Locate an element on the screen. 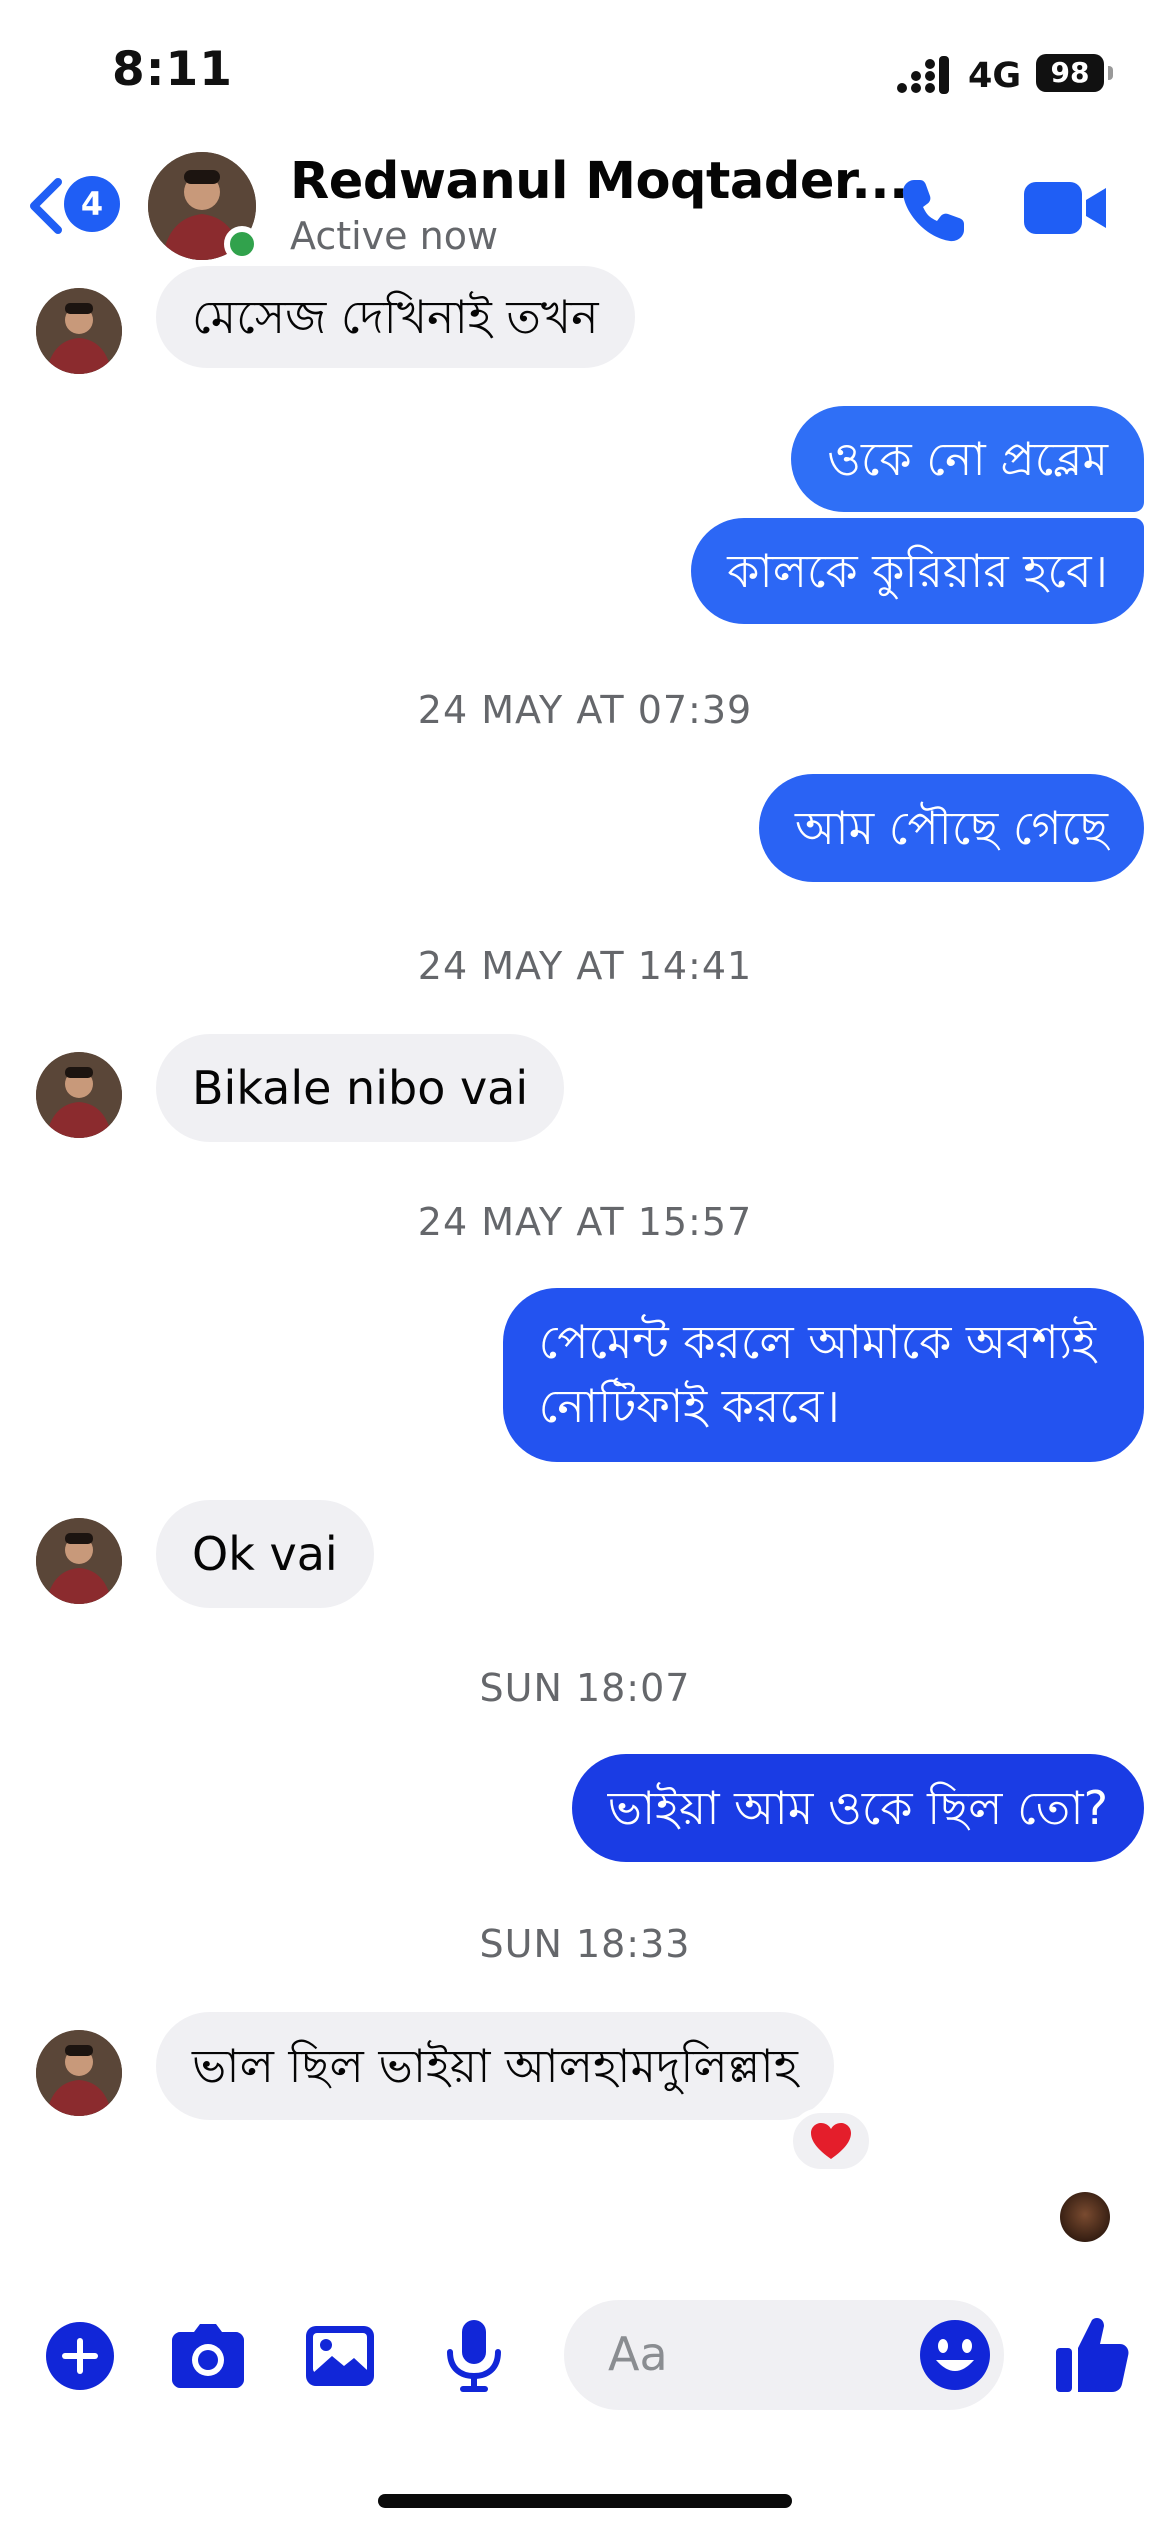  message-input-box is located at coordinates (784, 2355).